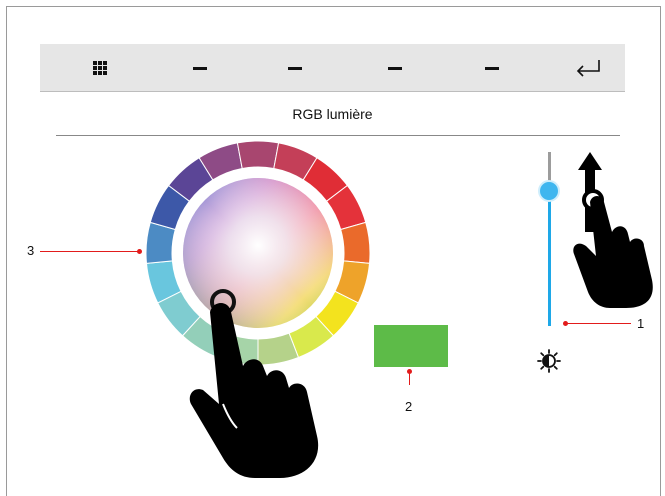 This screenshot has width=665, height=496. I want to click on return-arrow-icon, so click(588, 68).